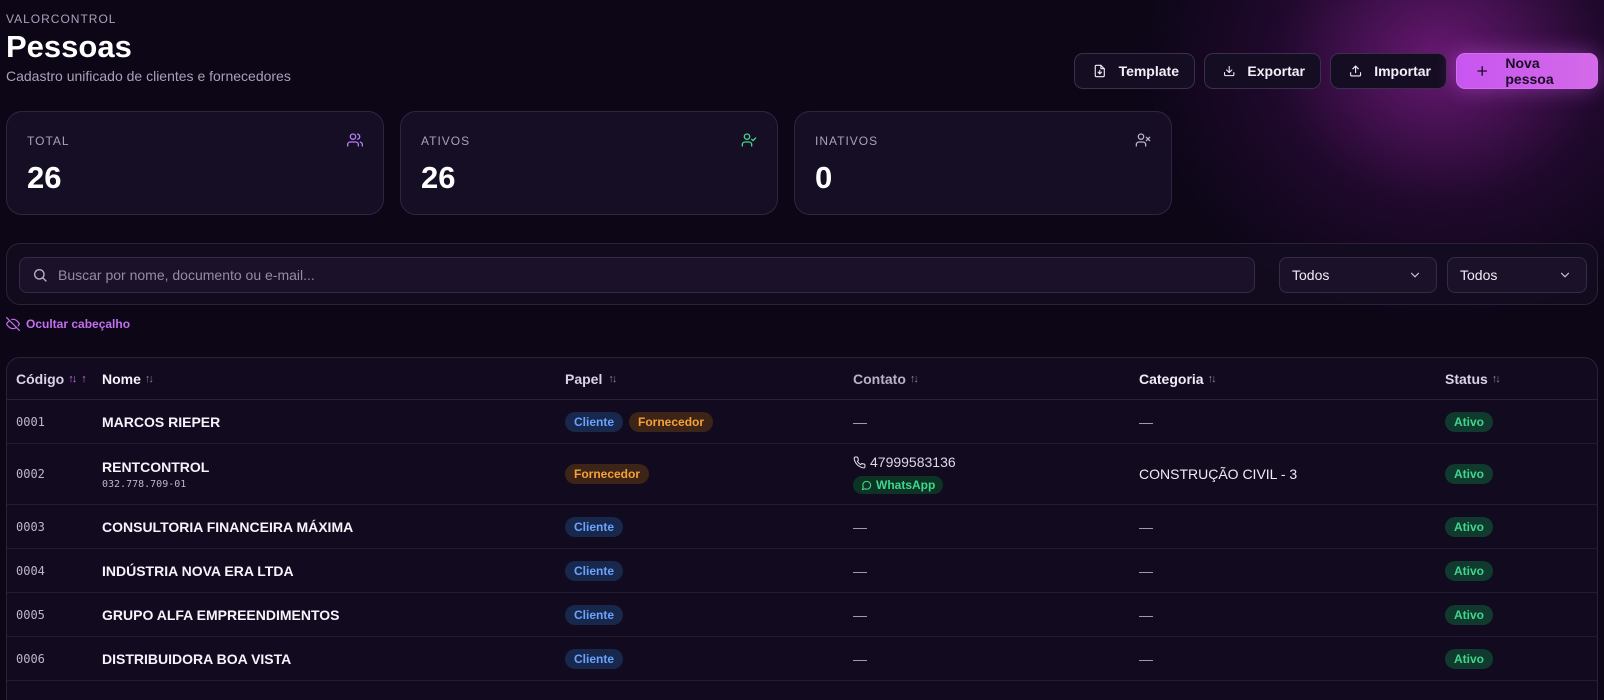 The width and height of the screenshot is (1604, 700). I want to click on export-button: Exportar, so click(1262, 71).